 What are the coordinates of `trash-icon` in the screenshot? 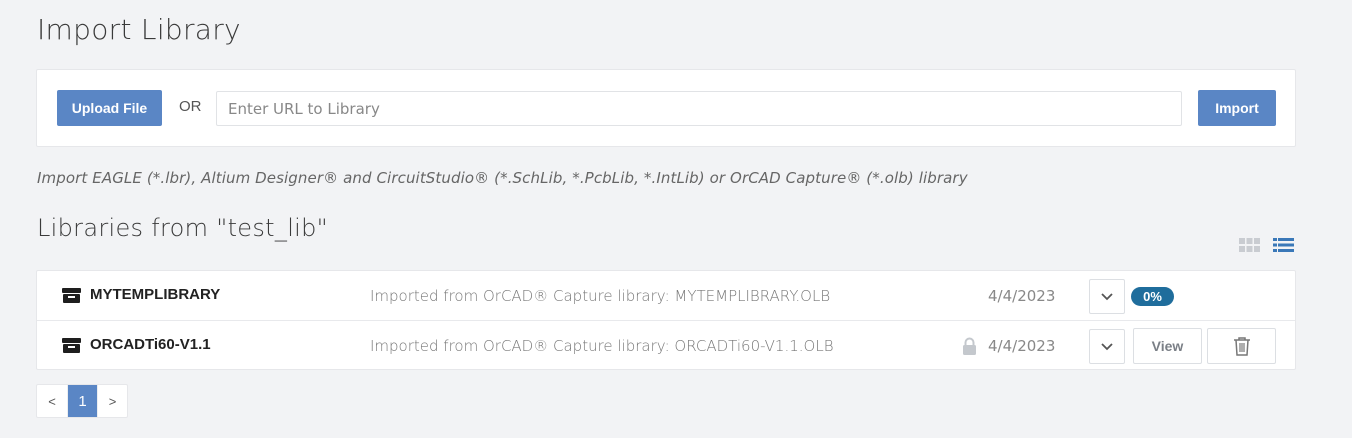 It's located at (1241, 346).